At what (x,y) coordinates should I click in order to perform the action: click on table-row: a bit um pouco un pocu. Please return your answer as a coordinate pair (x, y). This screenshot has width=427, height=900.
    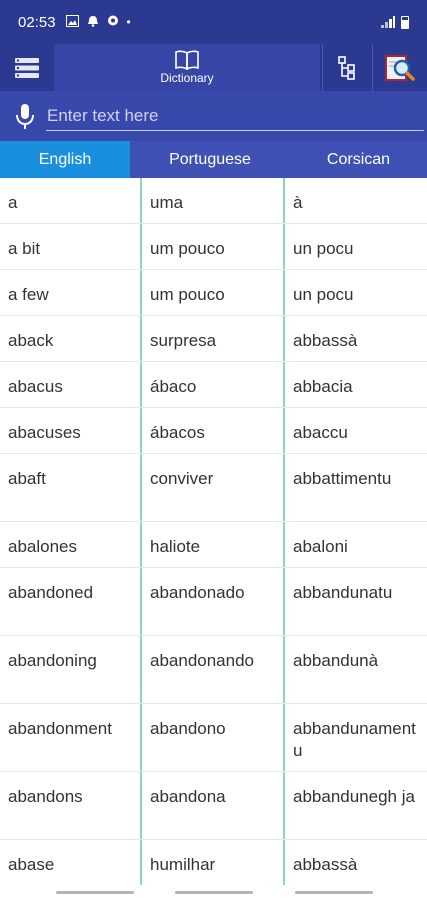
    Looking at the image, I should click on (213, 247).